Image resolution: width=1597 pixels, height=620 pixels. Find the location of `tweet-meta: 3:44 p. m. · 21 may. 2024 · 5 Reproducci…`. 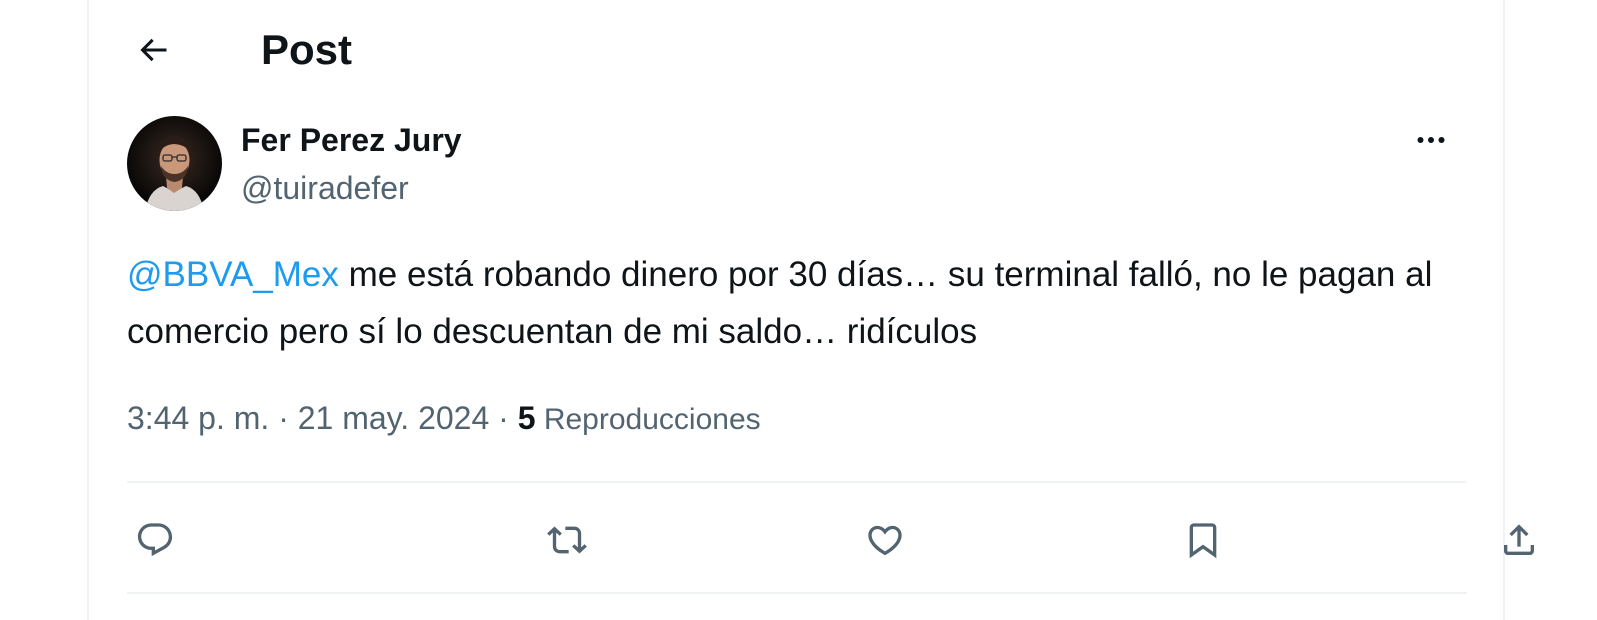

tweet-meta: 3:44 p. m. · 21 may. 2024 · 5 Reproducci… is located at coordinates (444, 419).